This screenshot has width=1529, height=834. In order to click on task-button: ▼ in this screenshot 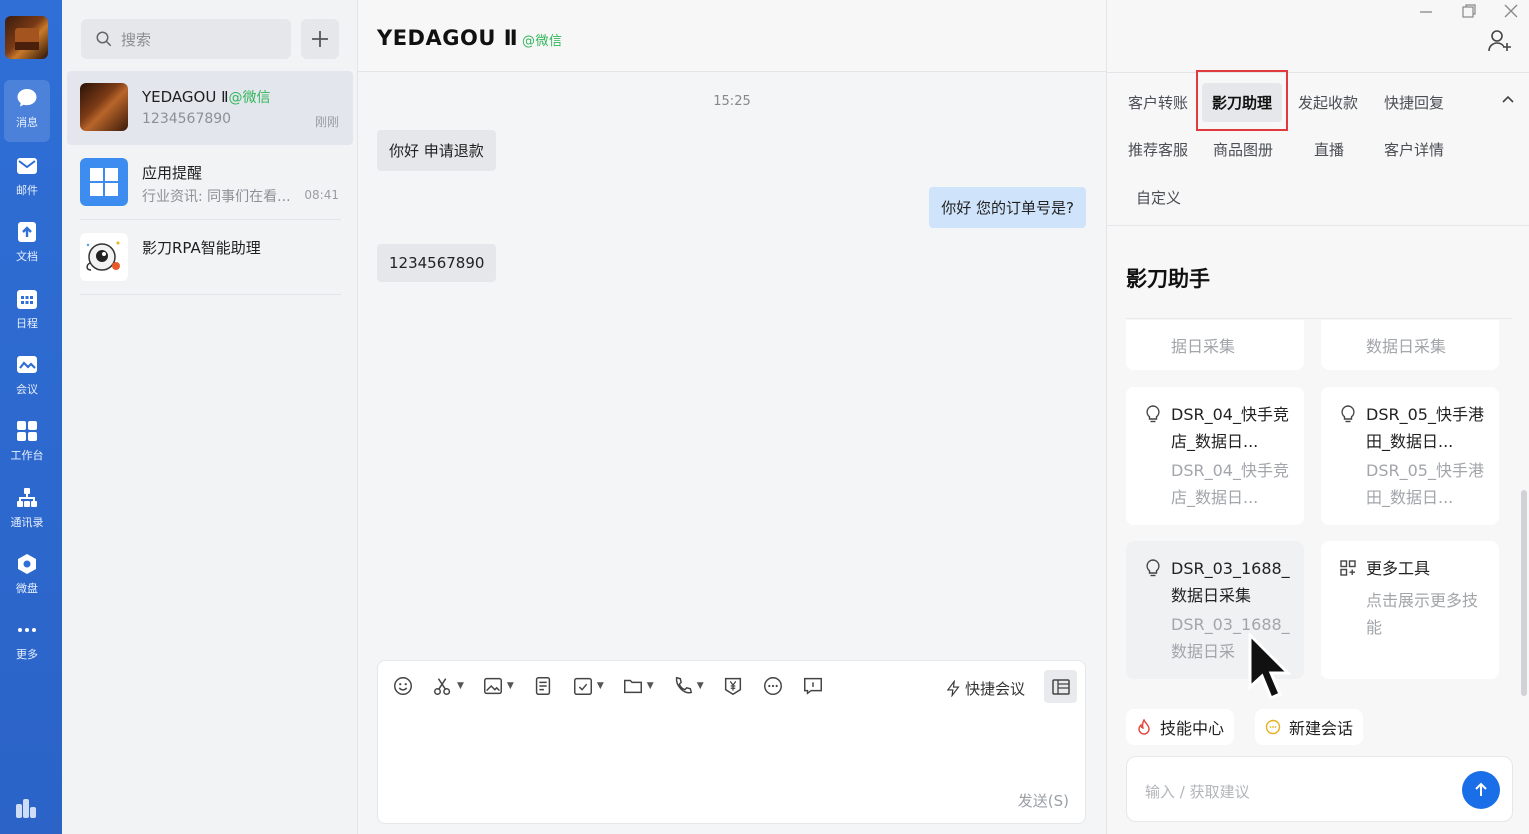, I will do `click(588, 686)`.